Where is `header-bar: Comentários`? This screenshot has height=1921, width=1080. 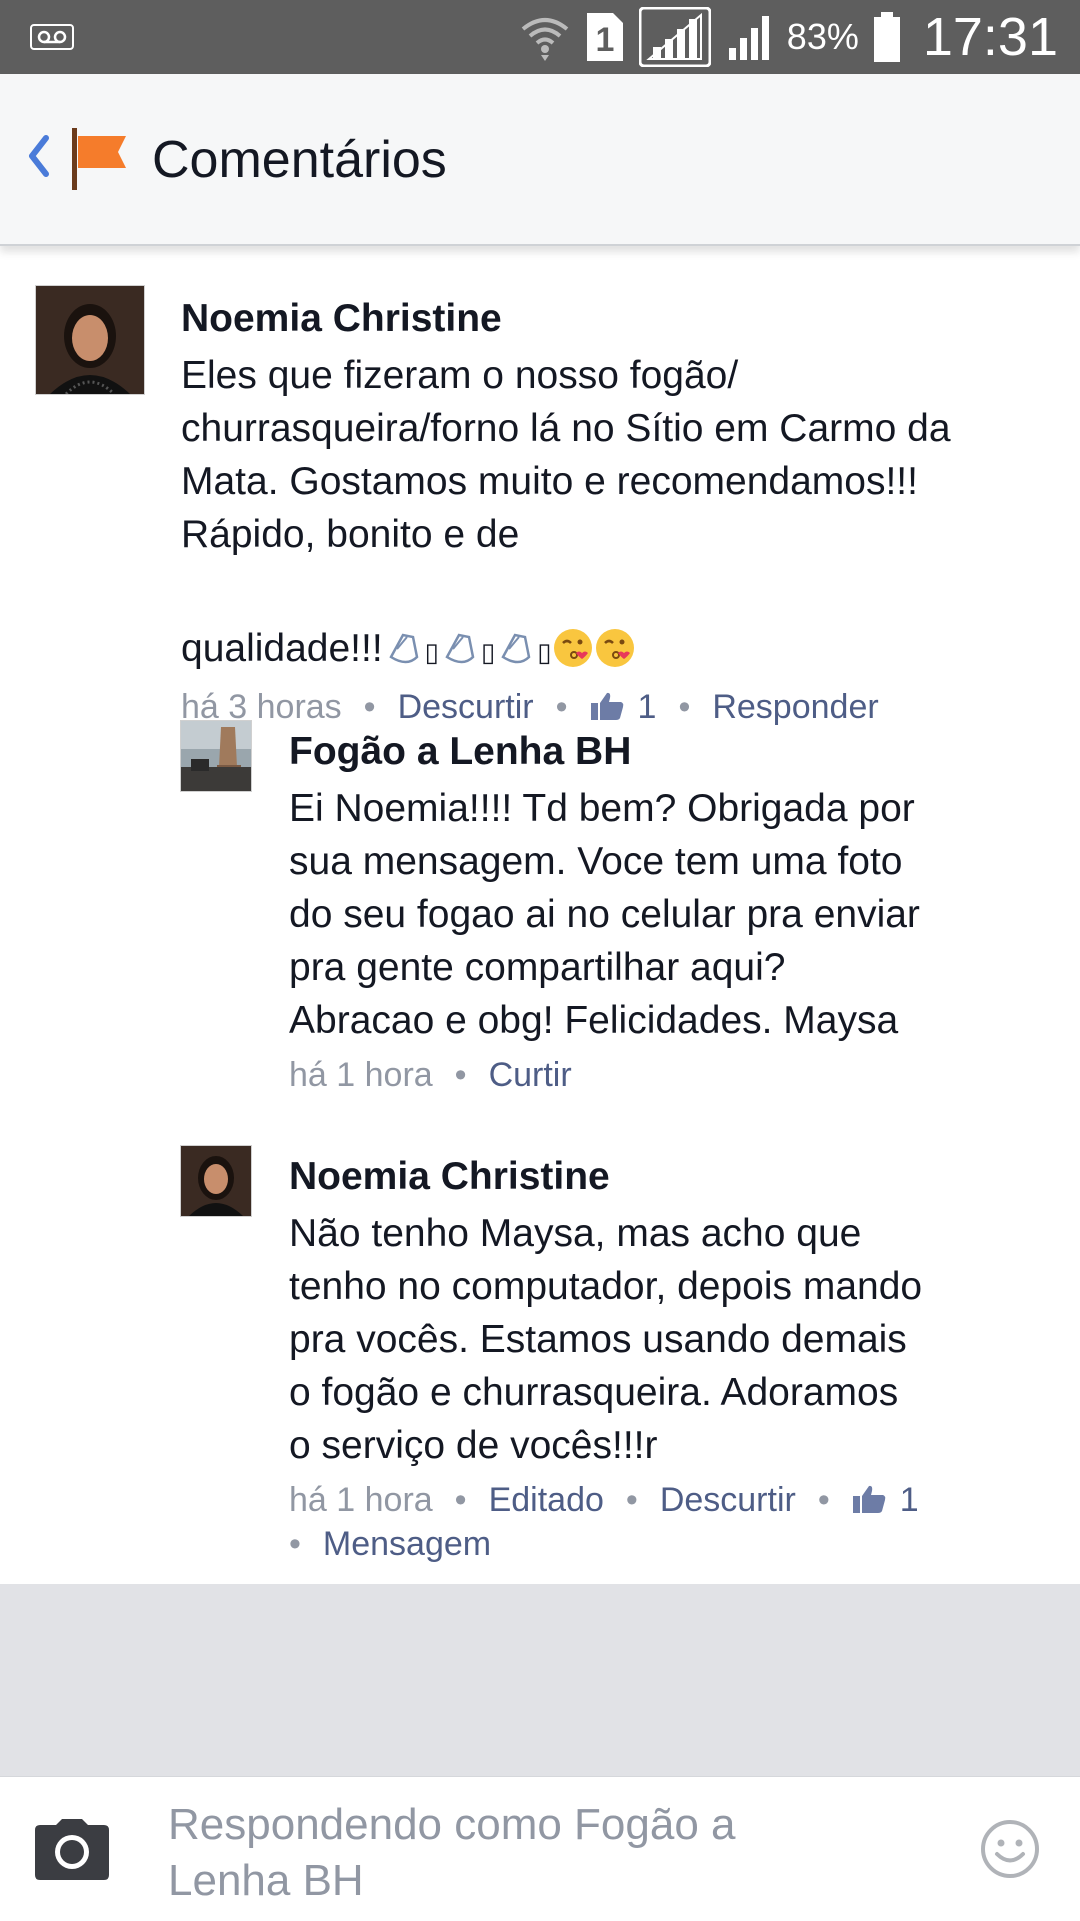
header-bar: Comentários is located at coordinates (540, 160).